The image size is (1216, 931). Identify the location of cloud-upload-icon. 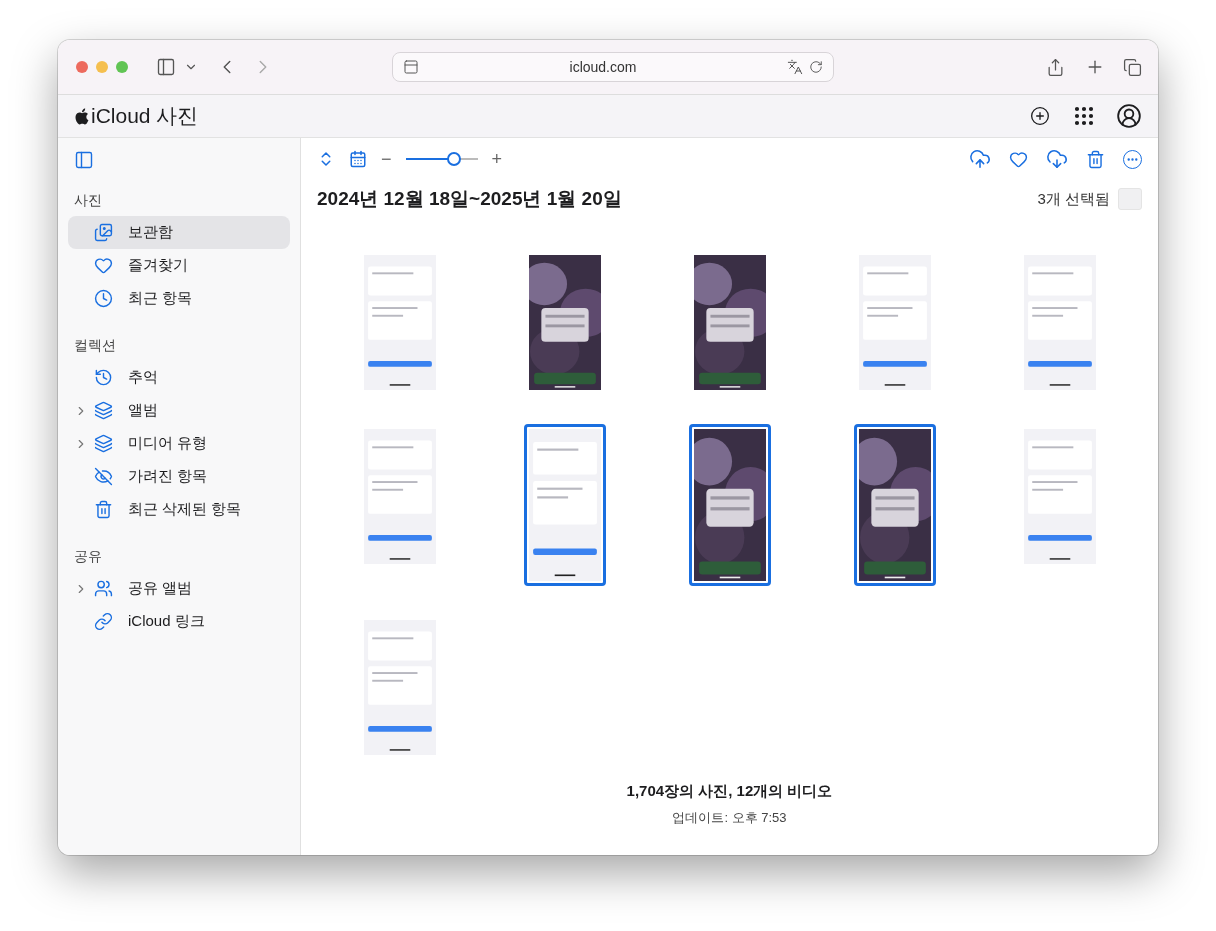
(980, 159).